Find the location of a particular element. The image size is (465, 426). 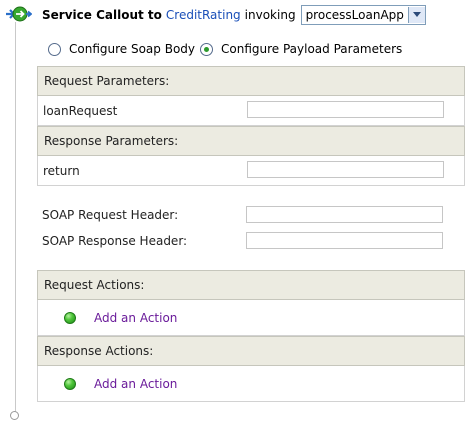

return-field is located at coordinates (345, 169).